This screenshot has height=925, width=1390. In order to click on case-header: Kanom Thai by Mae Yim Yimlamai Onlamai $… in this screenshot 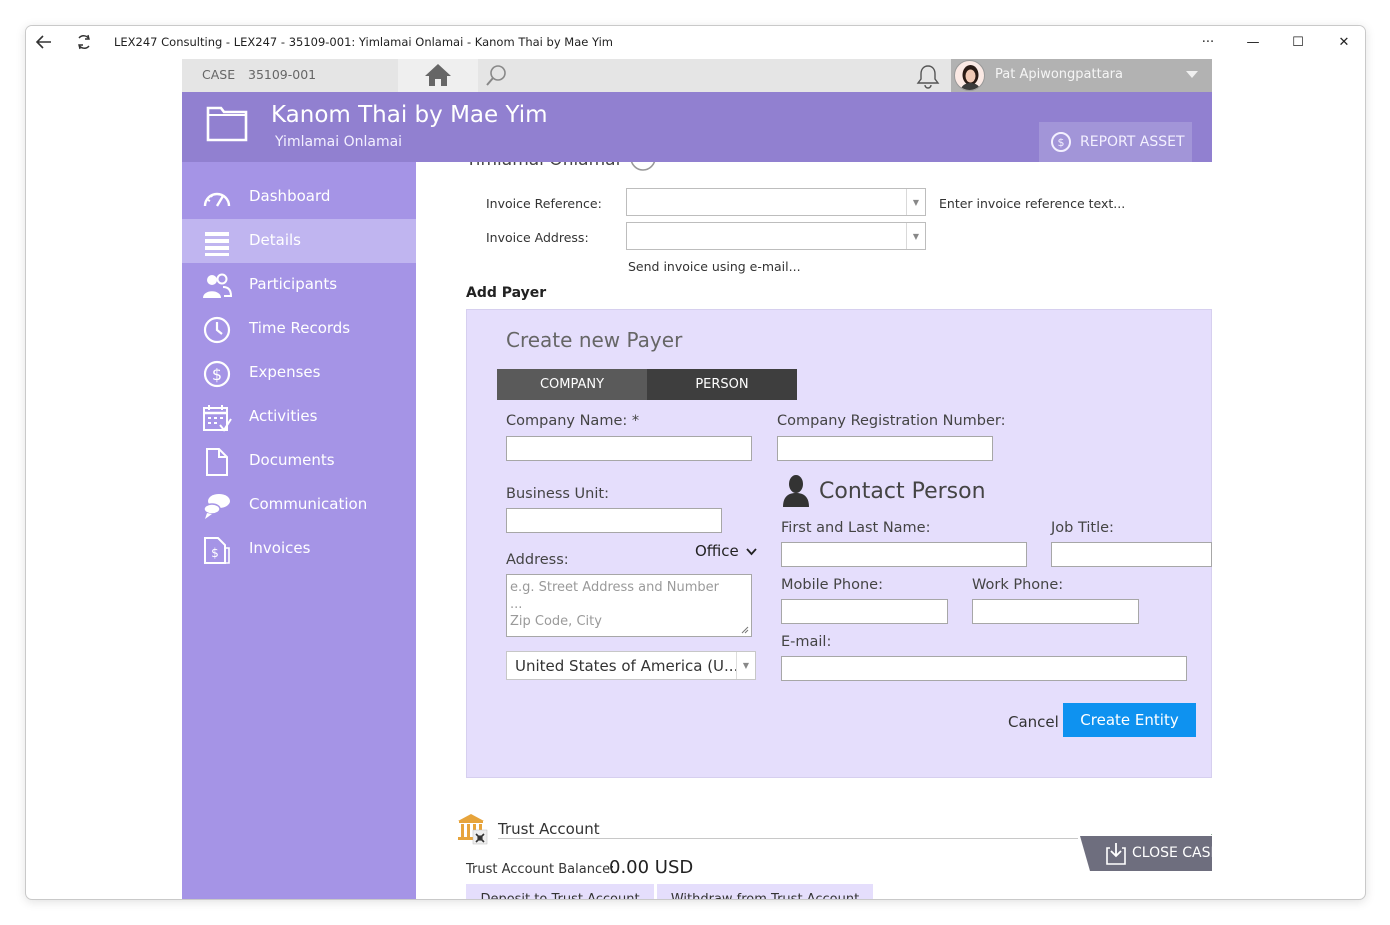, I will do `click(697, 127)`.